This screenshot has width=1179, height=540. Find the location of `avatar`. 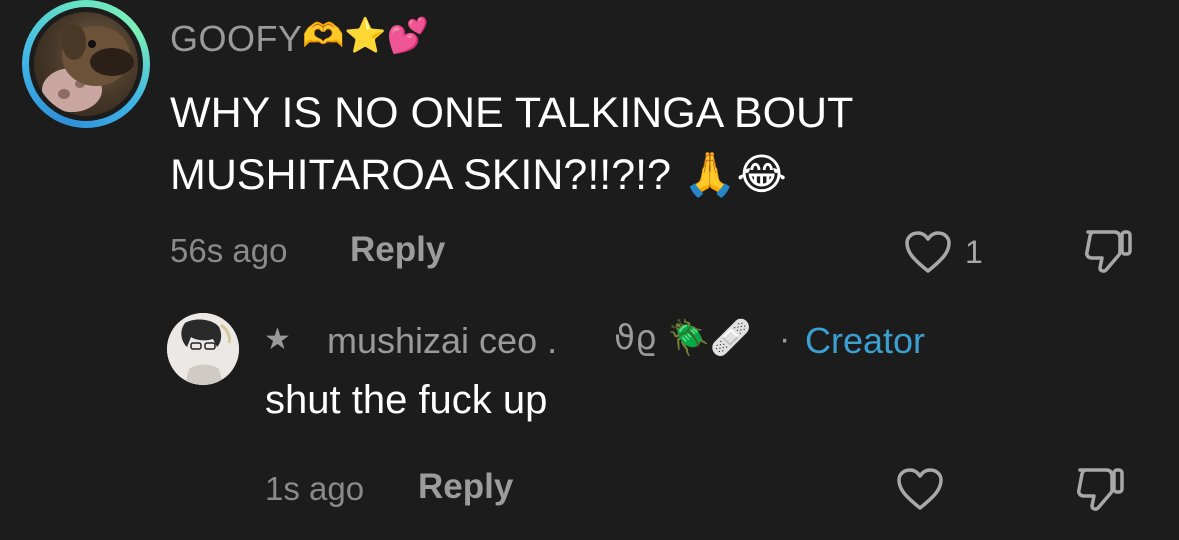

avatar is located at coordinates (86, 64).